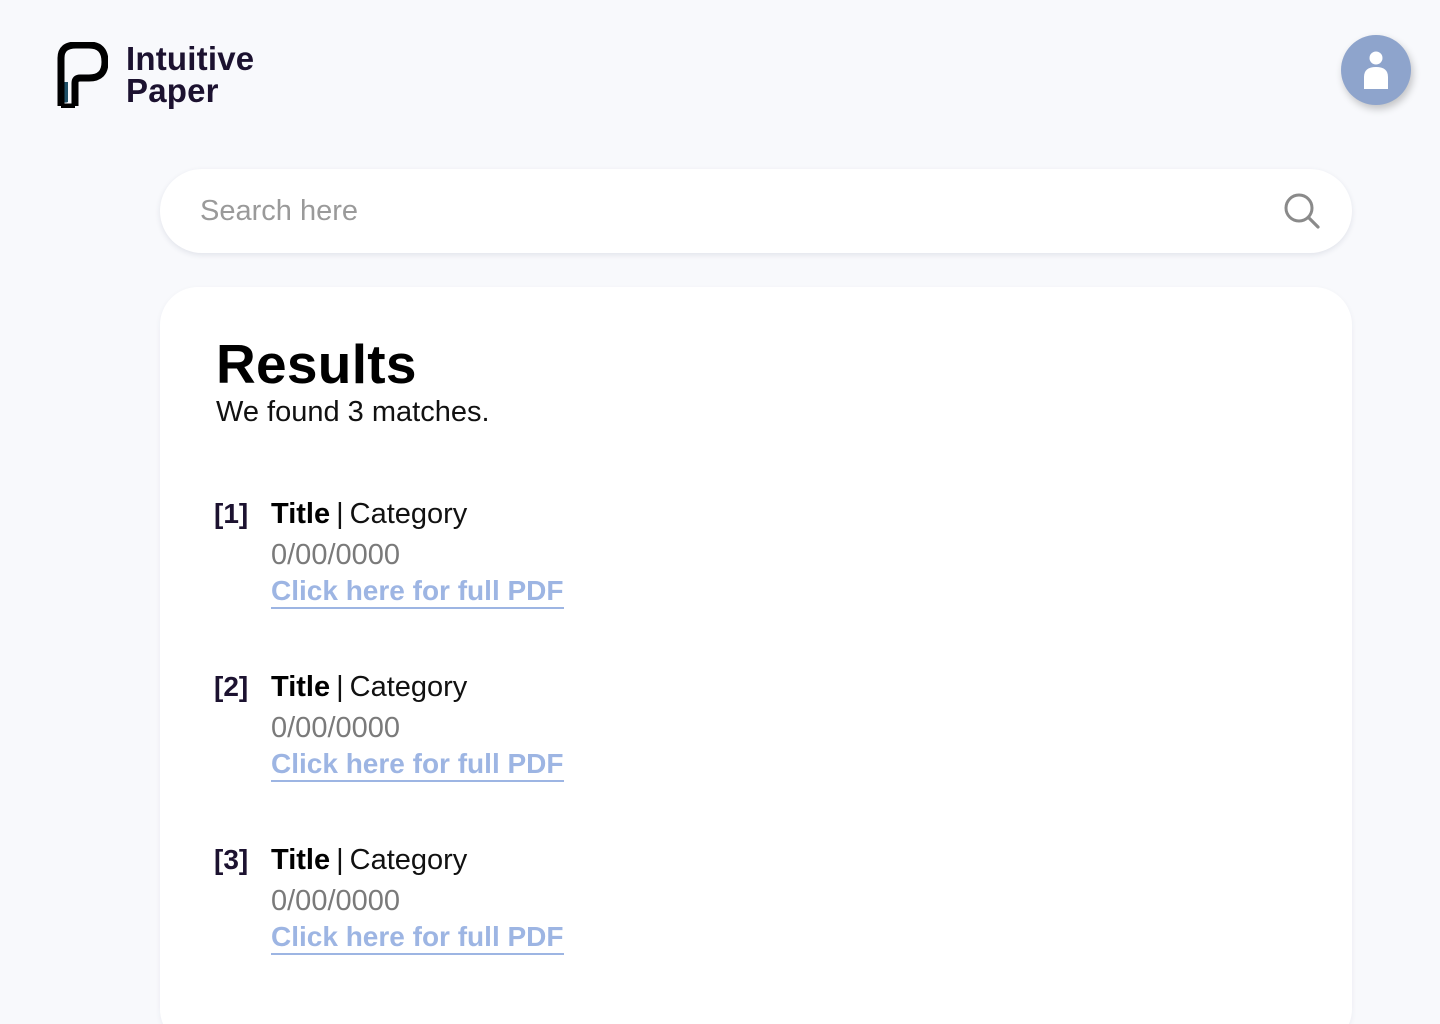 The height and width of the screenshot is (1024, 1440). I want to click on brand-name-line1: Intuitive, so click(190, 58).